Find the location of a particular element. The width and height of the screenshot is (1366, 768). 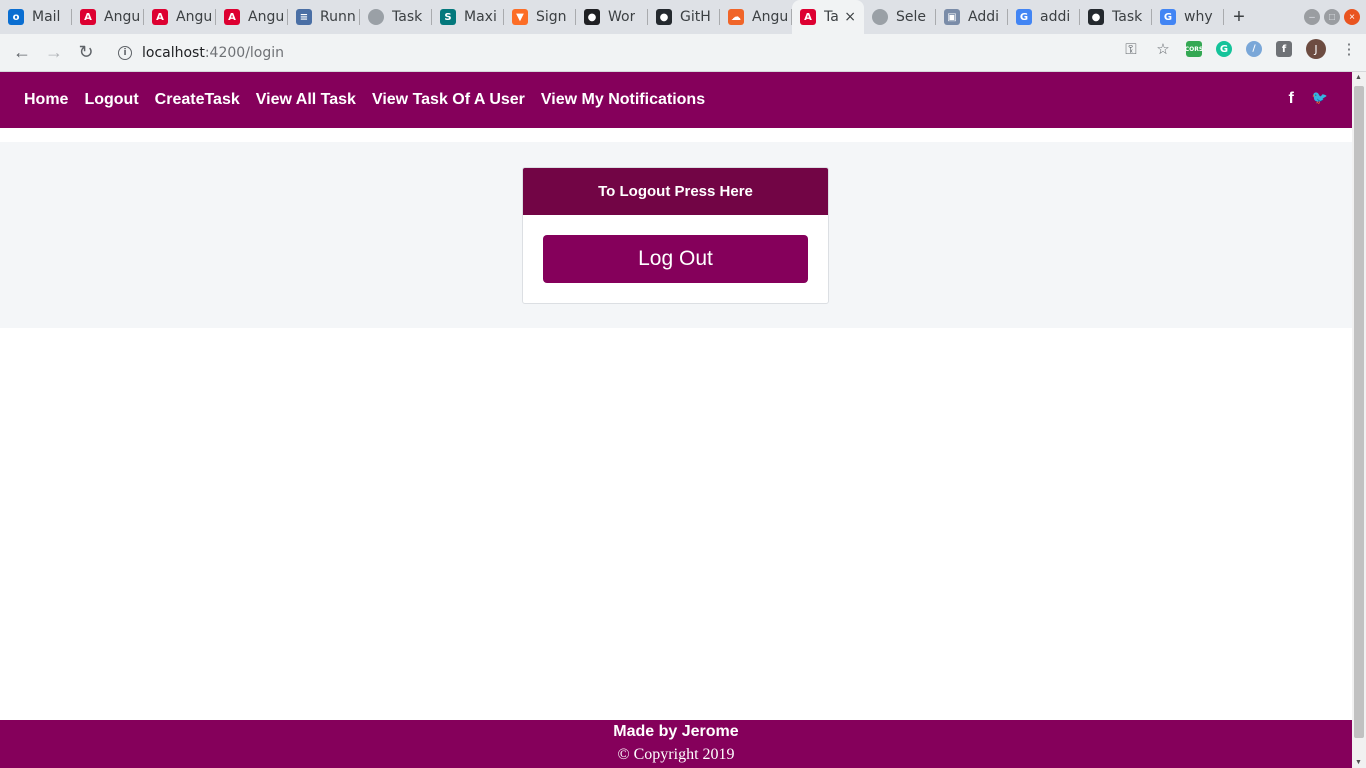

bookmark-star-icon: ☆ is located at coordinates (1163, 49).